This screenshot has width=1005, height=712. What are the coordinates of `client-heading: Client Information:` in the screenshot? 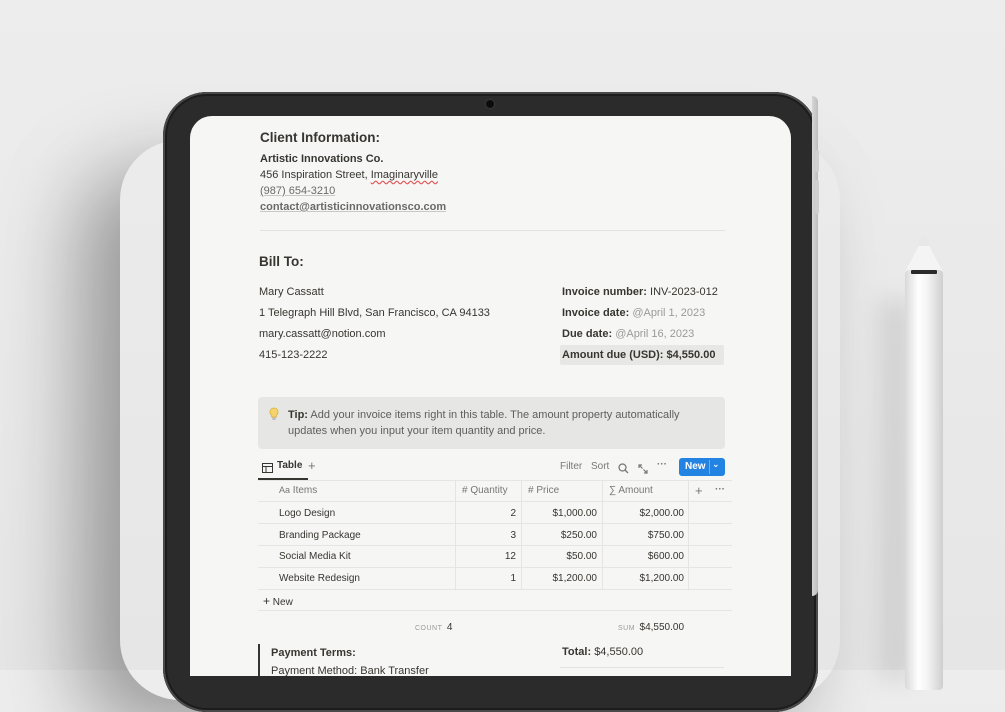 It's located at (320, 137).